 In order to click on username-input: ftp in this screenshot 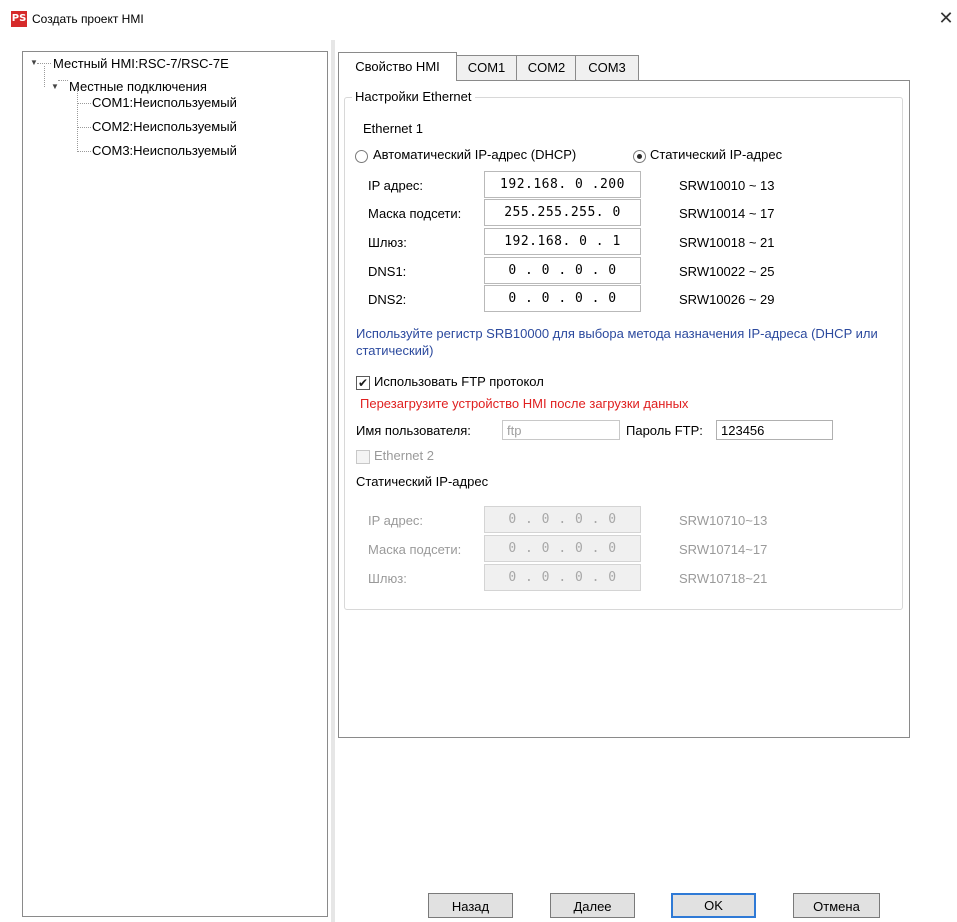, I will do `click(561, 430)`.